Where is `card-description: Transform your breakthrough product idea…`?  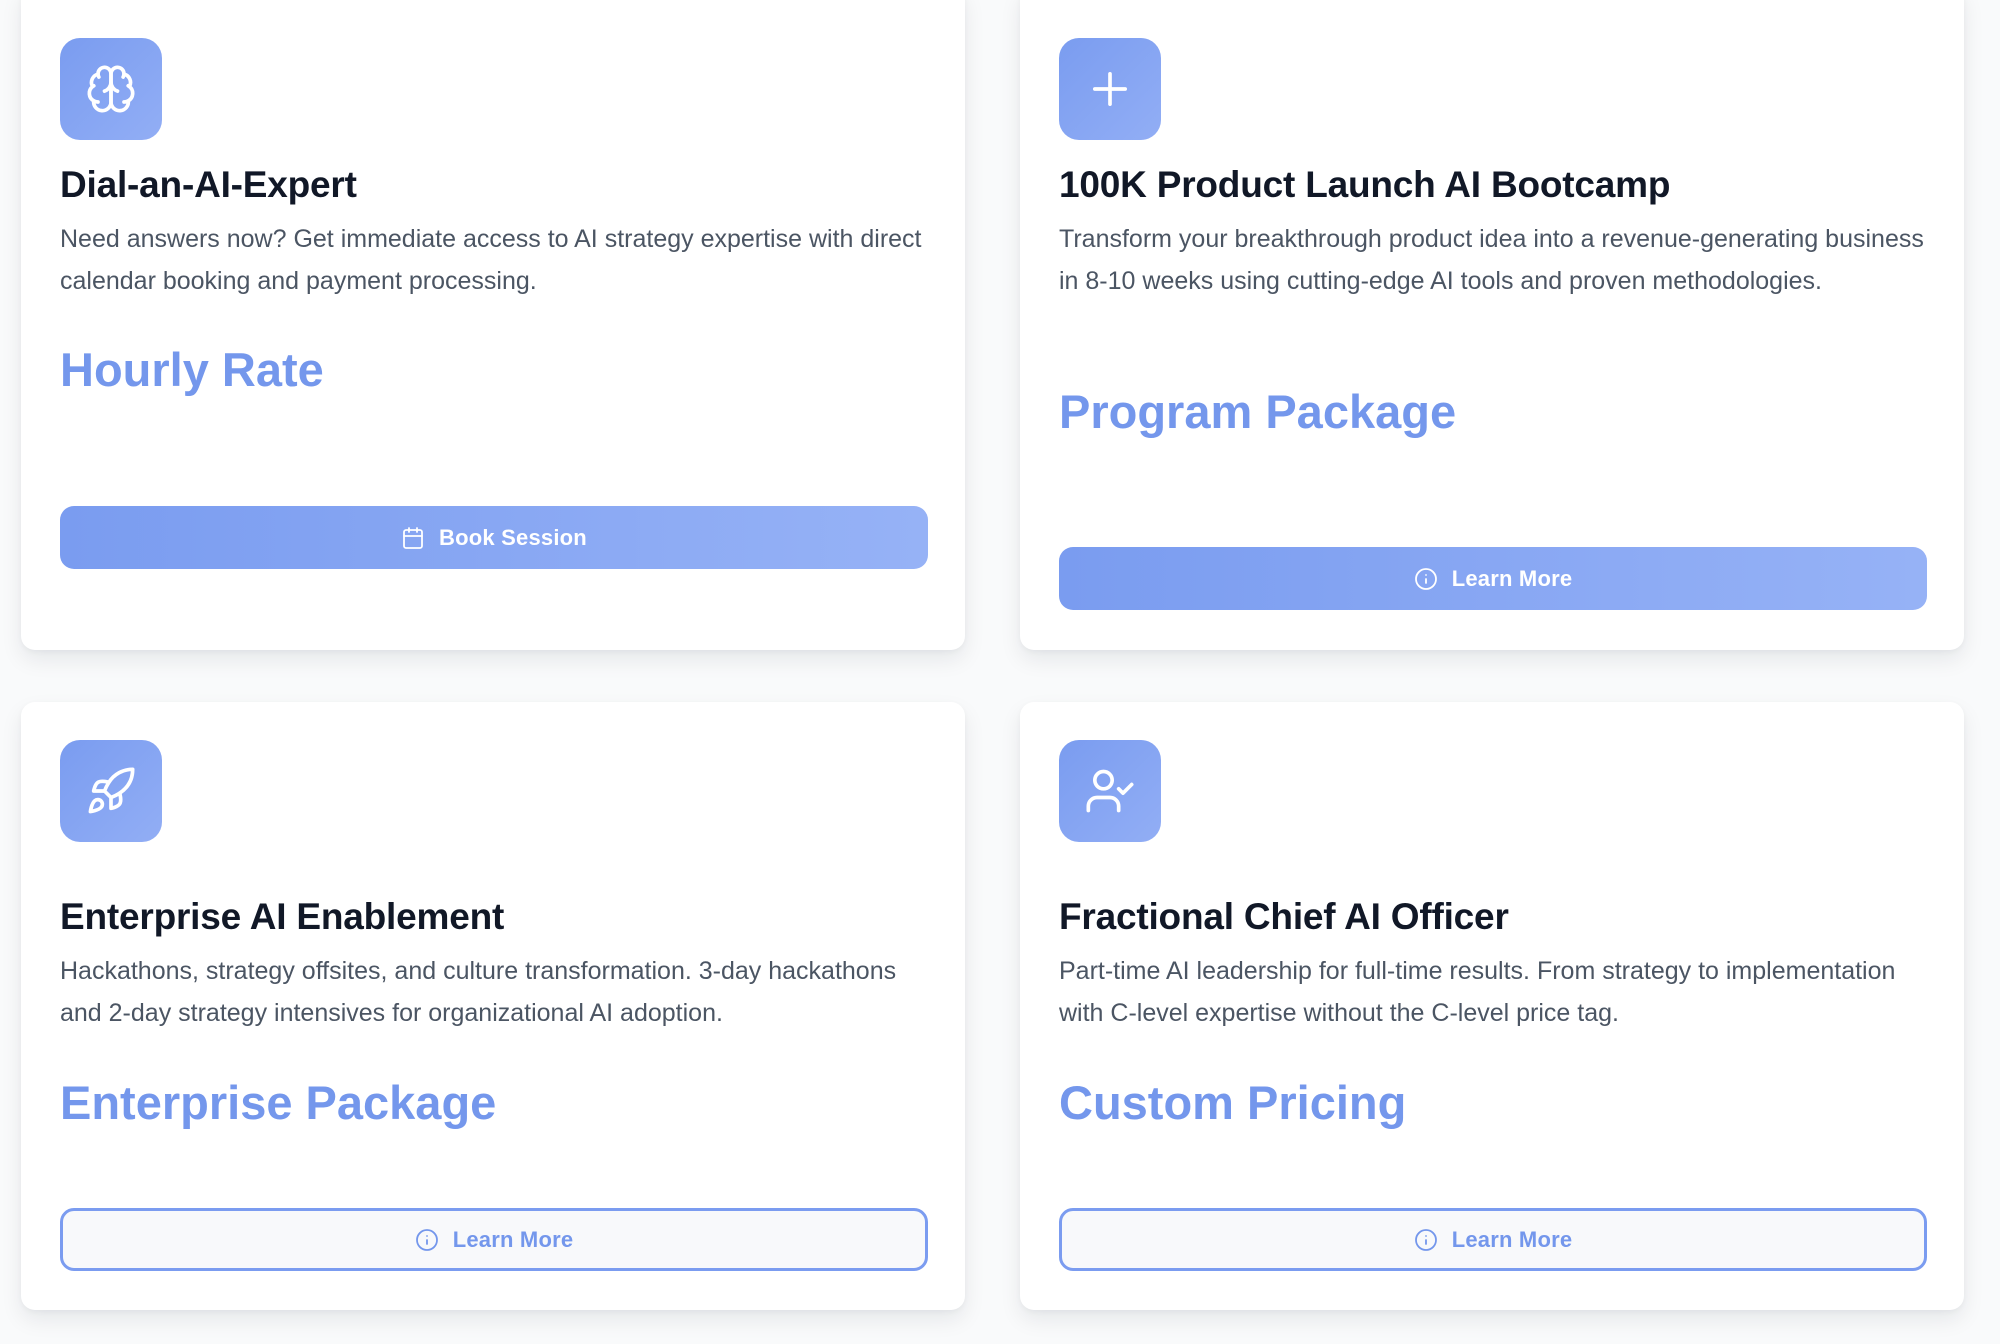 card-description: Transform your breakthrough product idea… is located at coordinates (1491, 260).